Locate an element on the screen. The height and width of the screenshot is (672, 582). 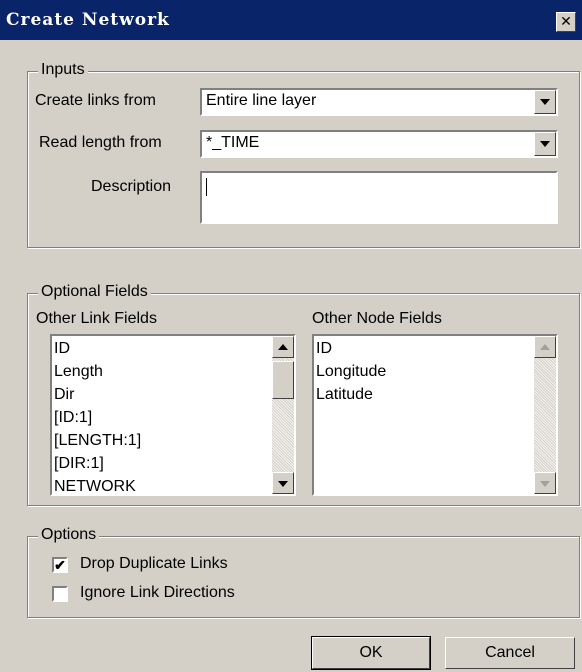
close-icon: ✕ is located at coordinates (566, 21).